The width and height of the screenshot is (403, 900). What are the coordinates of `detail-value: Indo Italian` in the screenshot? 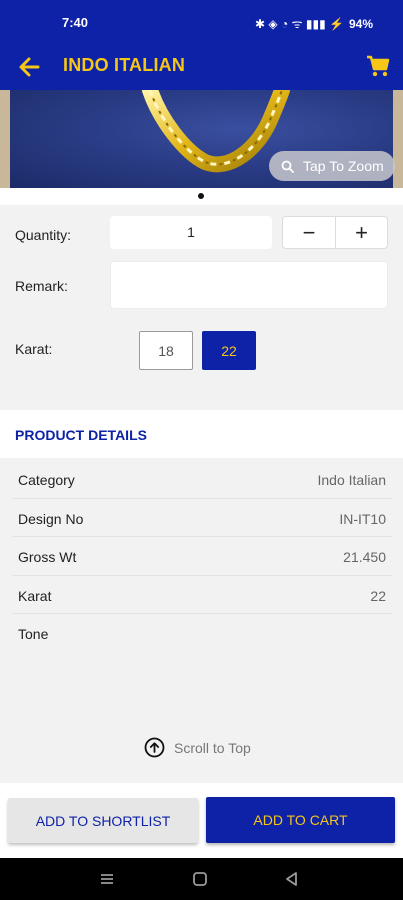 It's located at (352, 480).